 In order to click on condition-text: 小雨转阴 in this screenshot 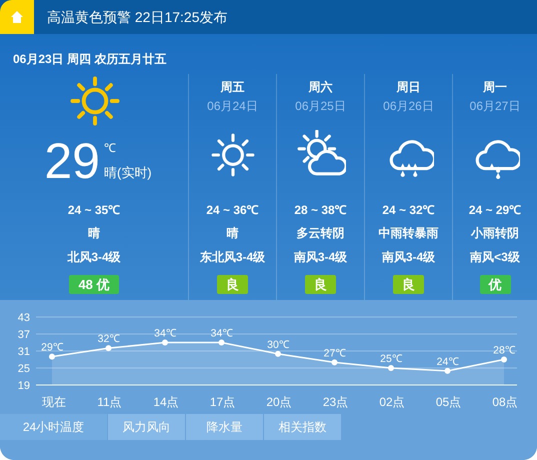, I will do `click(495, 233)`.